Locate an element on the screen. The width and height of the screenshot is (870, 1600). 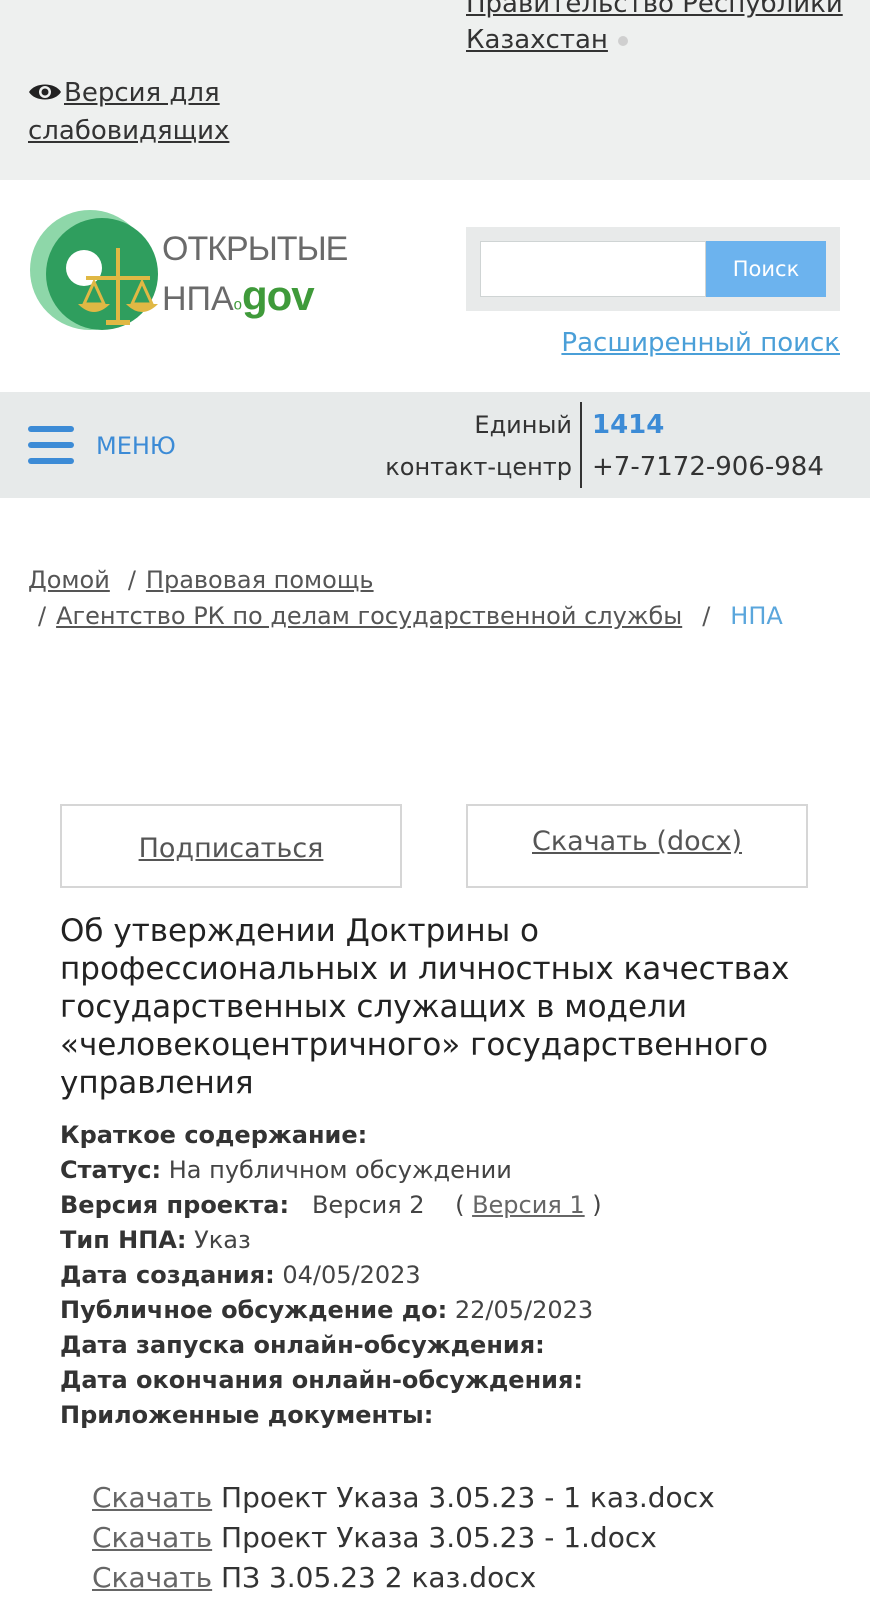
created-label: Дата создания: is located at coordinates (167, 1275).